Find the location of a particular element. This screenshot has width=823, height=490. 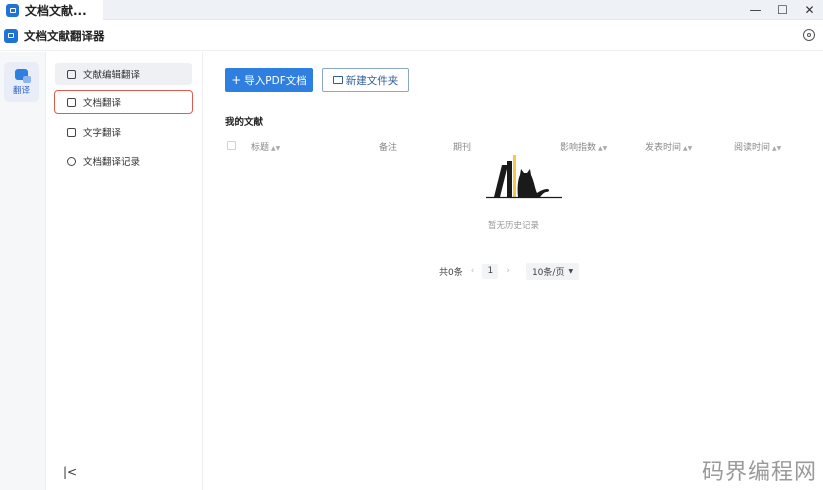

close-button: ✕ is located at coordinates (809, 10).